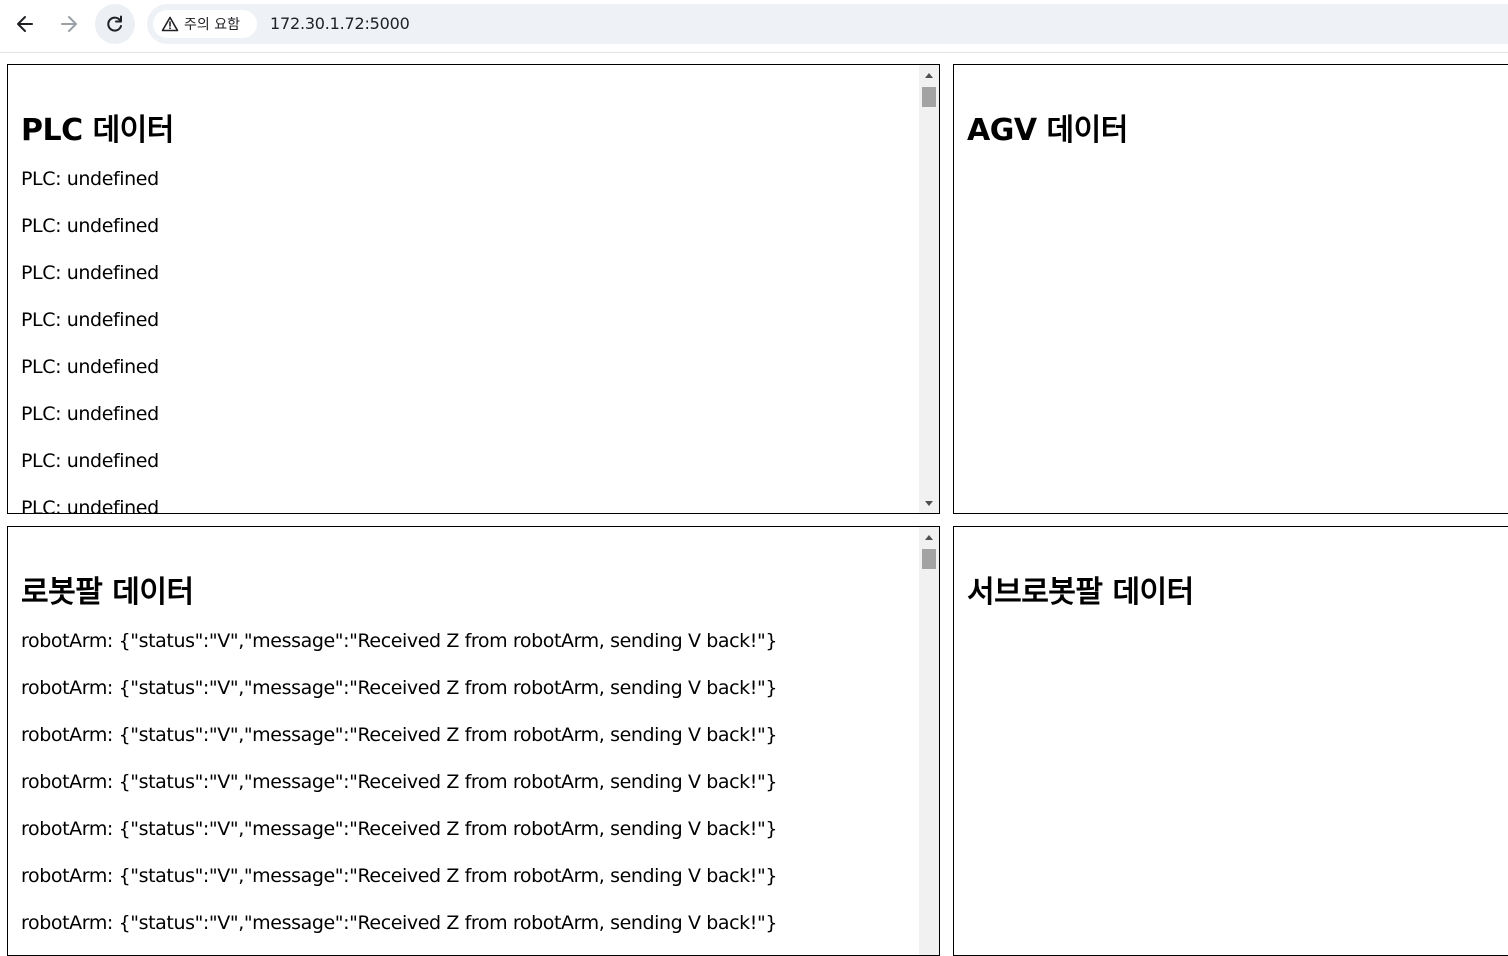  Describe the element at coordinates (929, 503) in the screenshot. I see `scroll-down-arrow-icon` at that location.